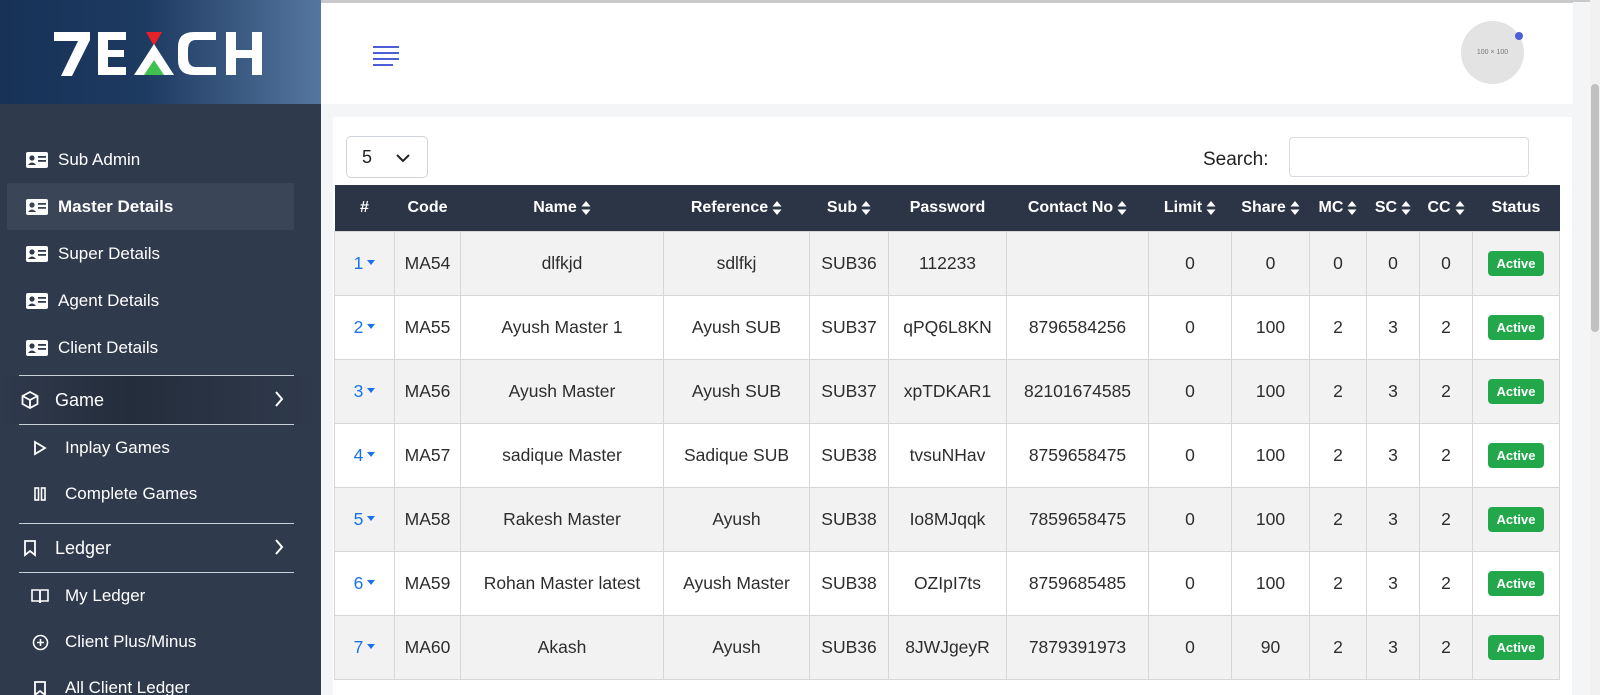  I want to click on sidebar-item-client-plus-minus: Client Plus/Minus, so click(160, 642).